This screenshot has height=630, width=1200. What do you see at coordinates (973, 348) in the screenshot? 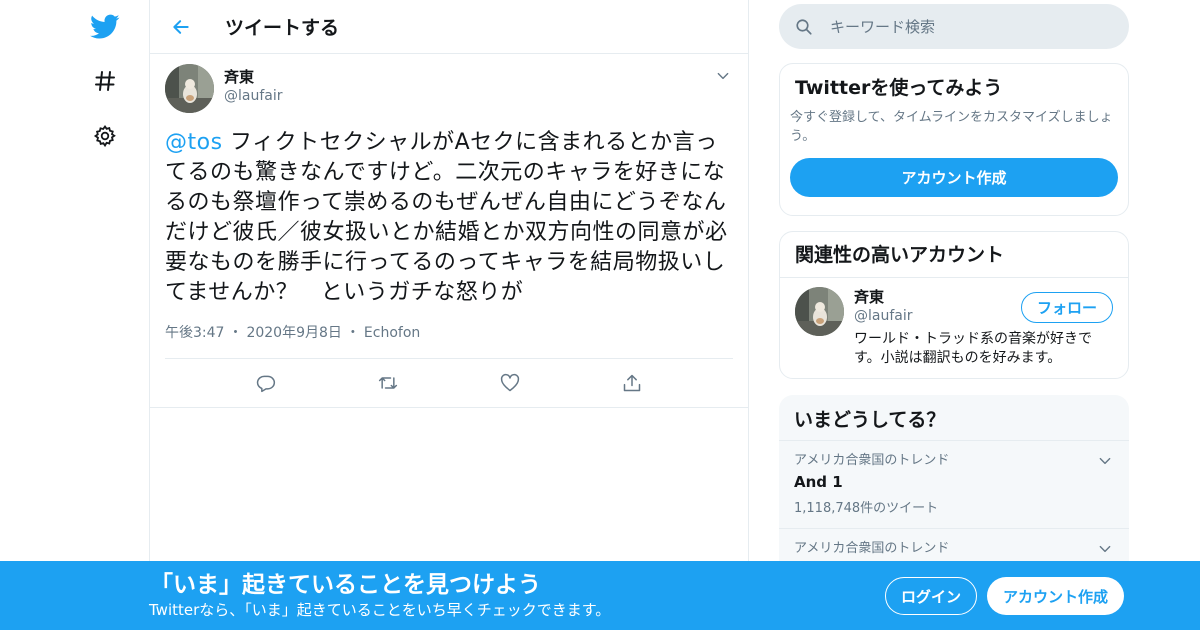
I see `related-user-bio: ワールド・トラッド系の音楽が好きです。小説は翻訳ものを好みます。` at bounding box center [973, 348].